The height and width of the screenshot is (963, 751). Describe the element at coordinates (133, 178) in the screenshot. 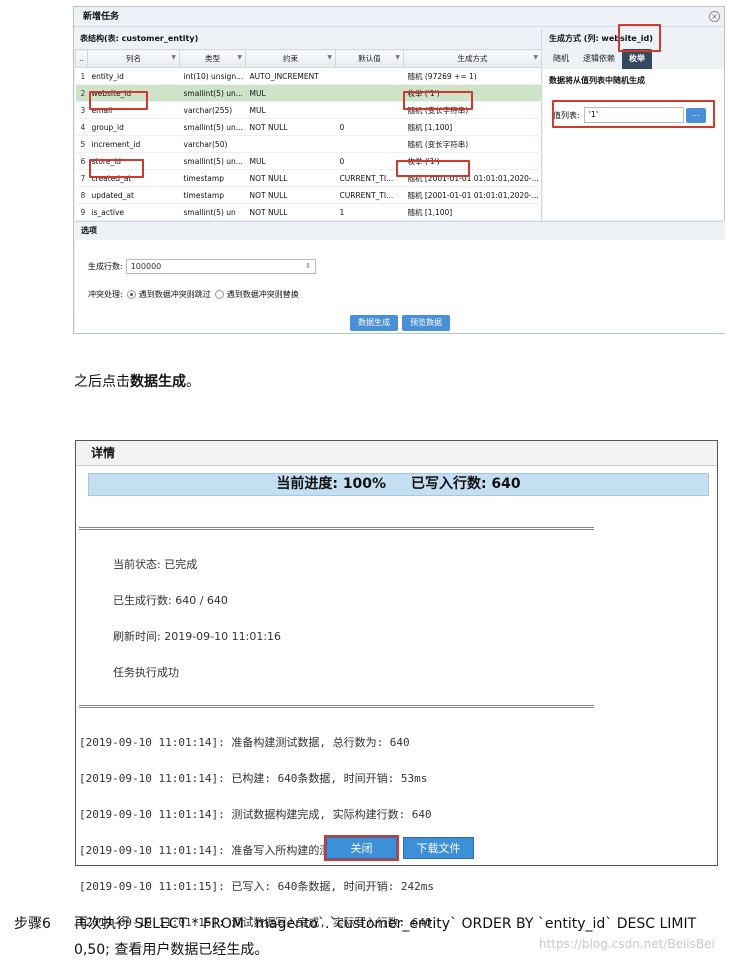

I see `column-name-cell: created_at` at that location.